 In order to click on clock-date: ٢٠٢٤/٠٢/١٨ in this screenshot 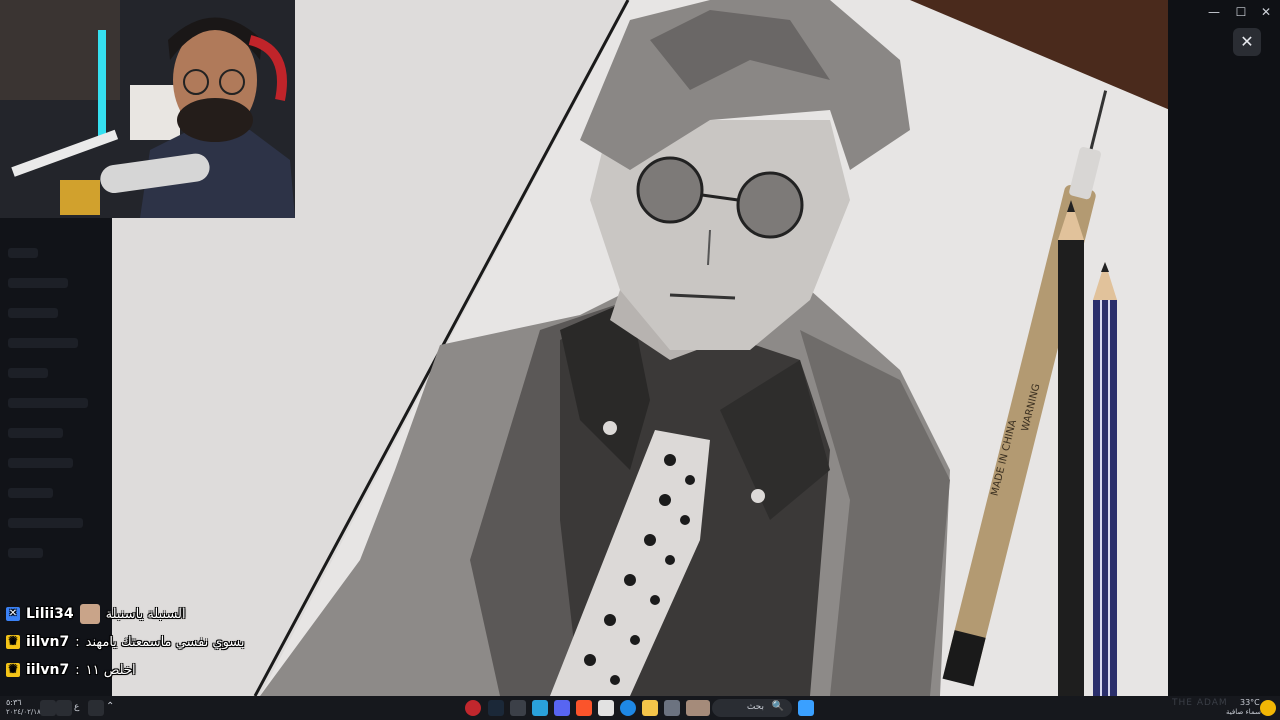, I will do `click(23, 712)`.